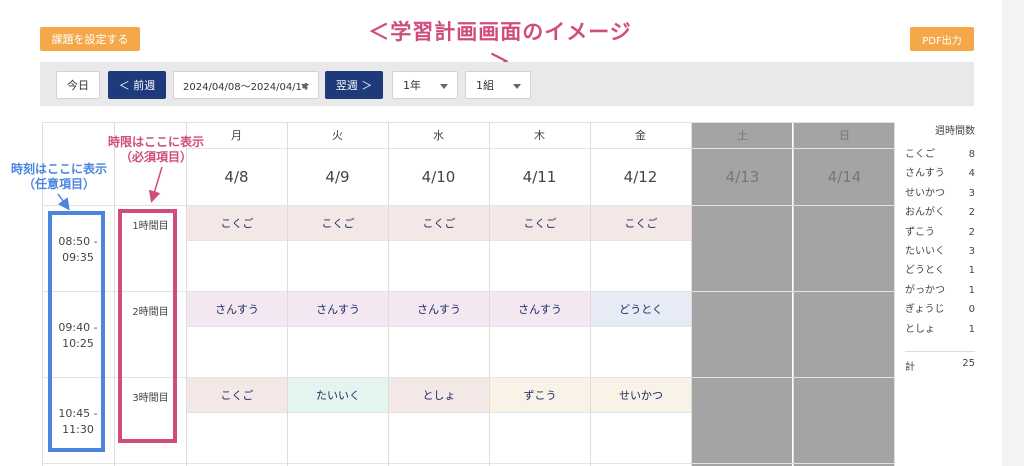 This screenshot has width=1024, height=466. What do you see at coordinates (925, 271) in the screenshot?
I see `subject-name: どうとく` at bounding box center [925, 271].